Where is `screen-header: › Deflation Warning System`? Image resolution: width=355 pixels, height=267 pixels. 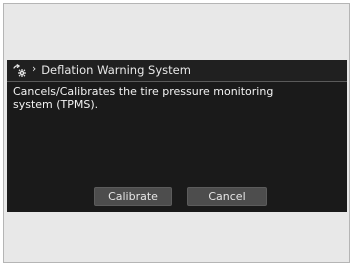
screen-header: › Deflation Warning System is located at coordinates (177, 71).